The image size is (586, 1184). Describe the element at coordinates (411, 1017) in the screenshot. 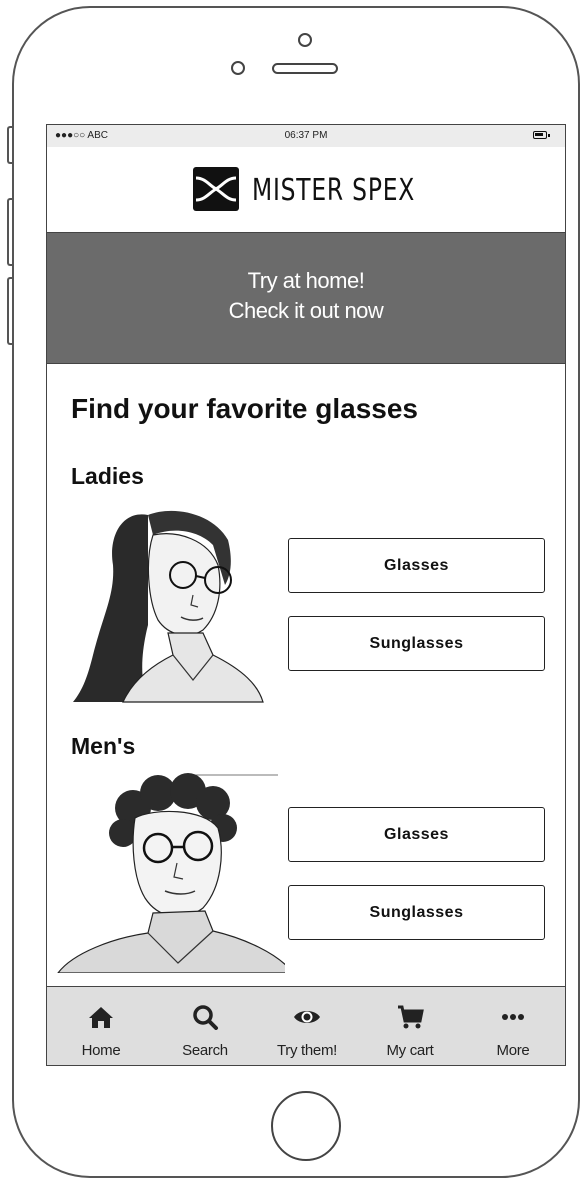

I see `cart-icon` at that location.